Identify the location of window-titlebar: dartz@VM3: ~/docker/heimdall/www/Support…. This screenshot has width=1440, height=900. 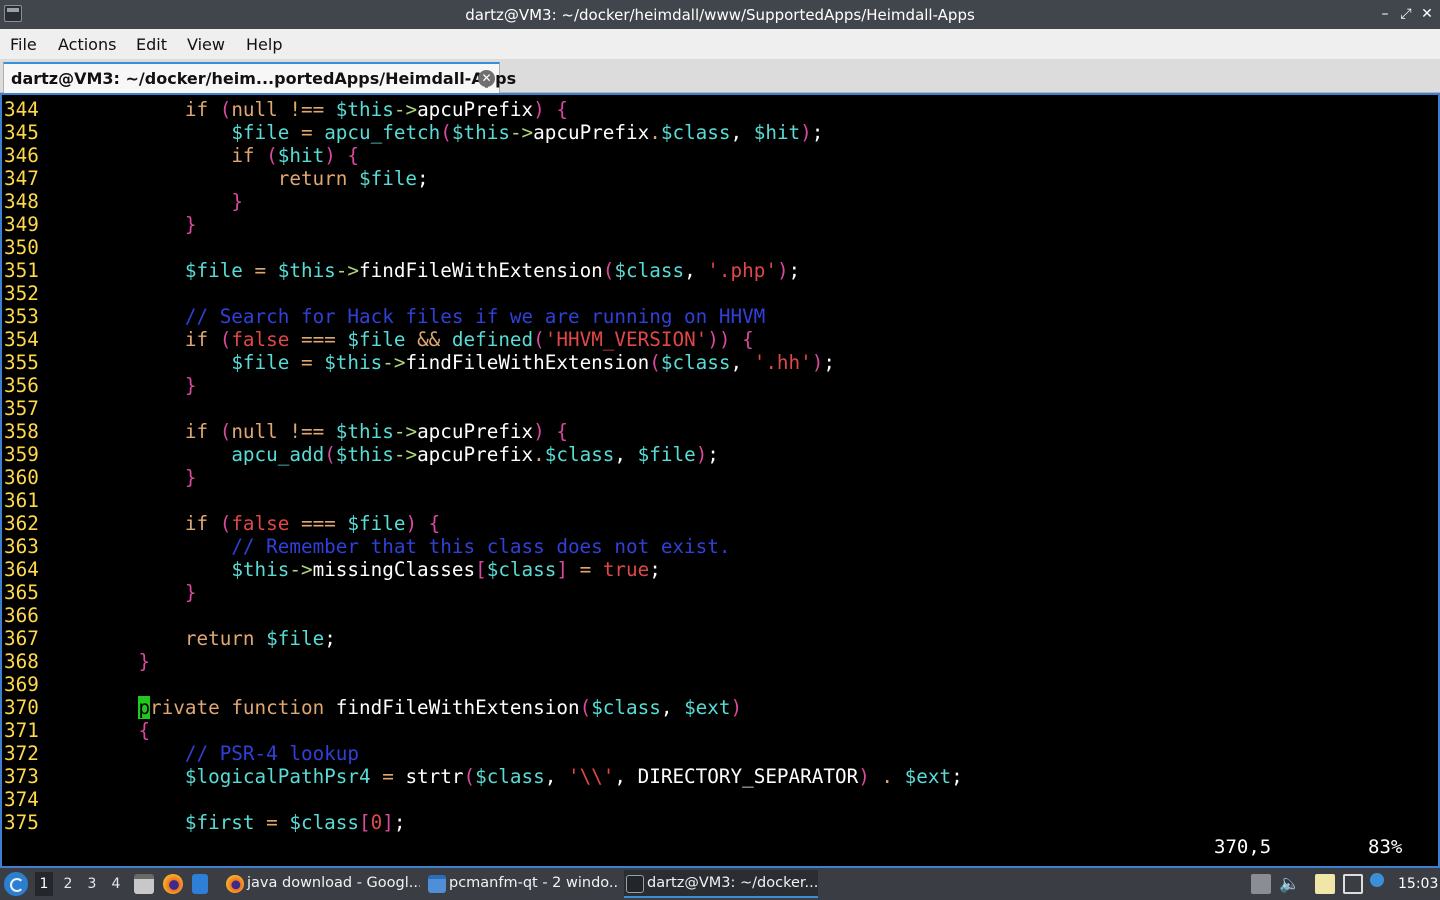
(720, 14).